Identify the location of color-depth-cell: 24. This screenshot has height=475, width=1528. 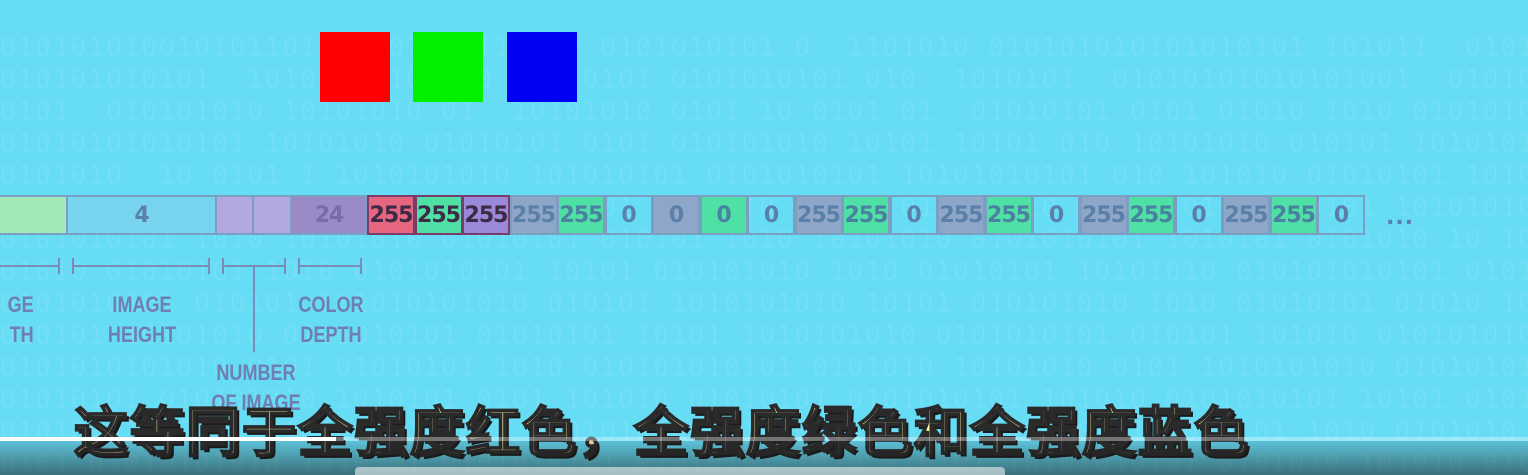
(329, 215).